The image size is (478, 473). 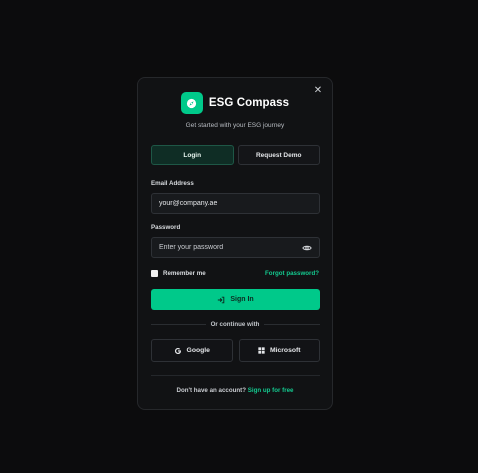 What do you see at coordinates (184, 273) in the screenshot?
I see `remember-label: Remember me` at bounding box center [184, 273].